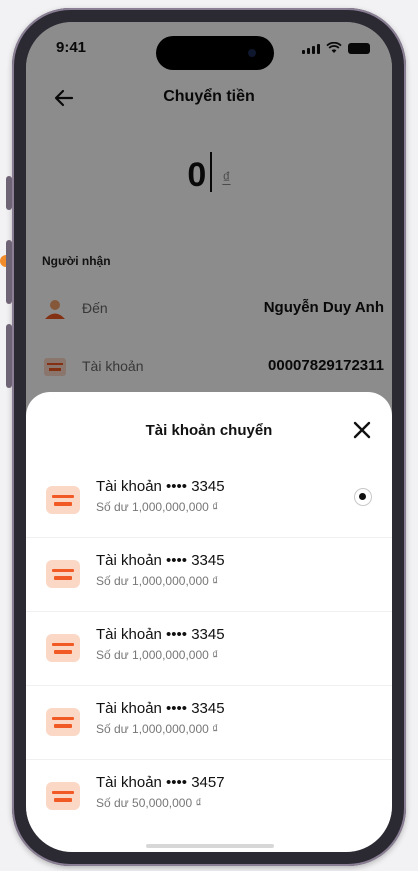  I want to click on volume-down-button, so click(9, 356).